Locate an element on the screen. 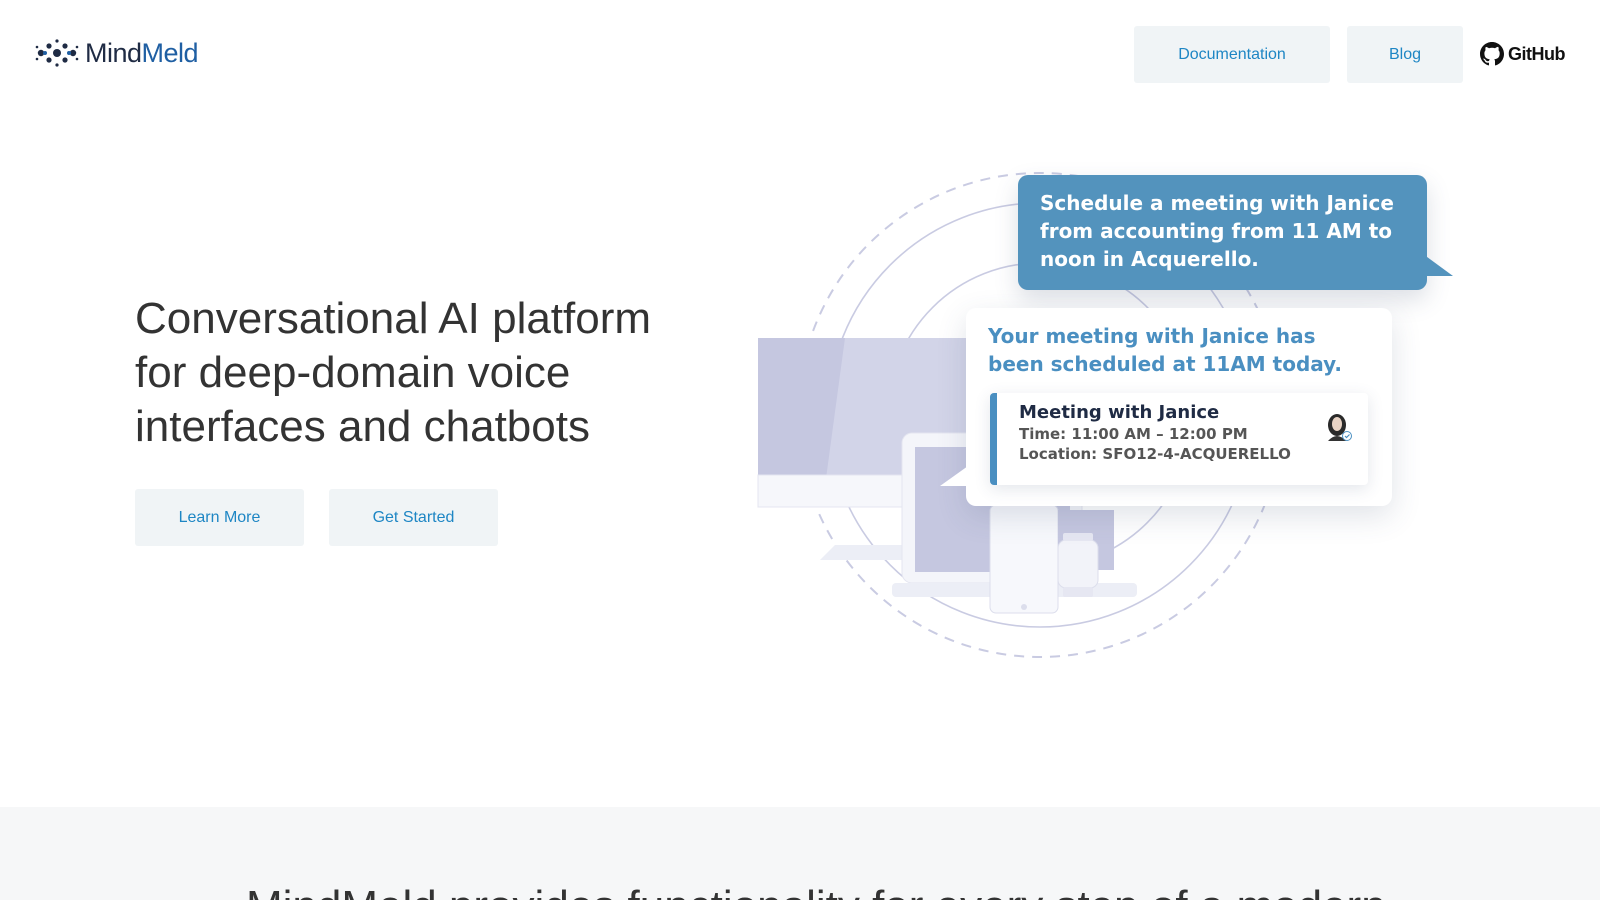 This screenshot has width=1600, height=900. site-header: MindMeld Documentation Blog GitHub is located at coordinates (800, 53).